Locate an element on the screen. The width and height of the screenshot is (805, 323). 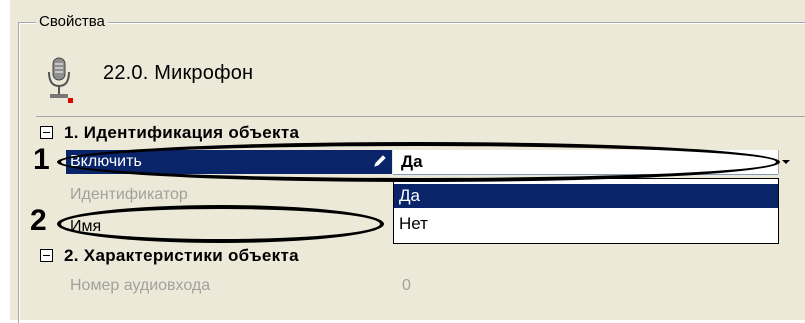
option-label: Да is located at coordinates (409, 195).